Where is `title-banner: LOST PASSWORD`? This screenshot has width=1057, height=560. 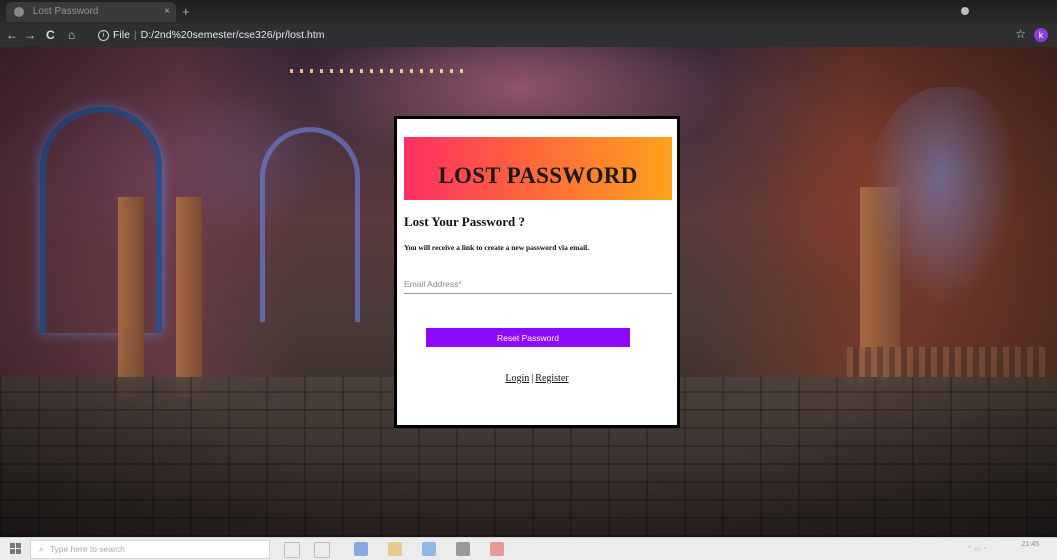
title-banner: LOST PASSWORD is located at coordinates (538, 168).